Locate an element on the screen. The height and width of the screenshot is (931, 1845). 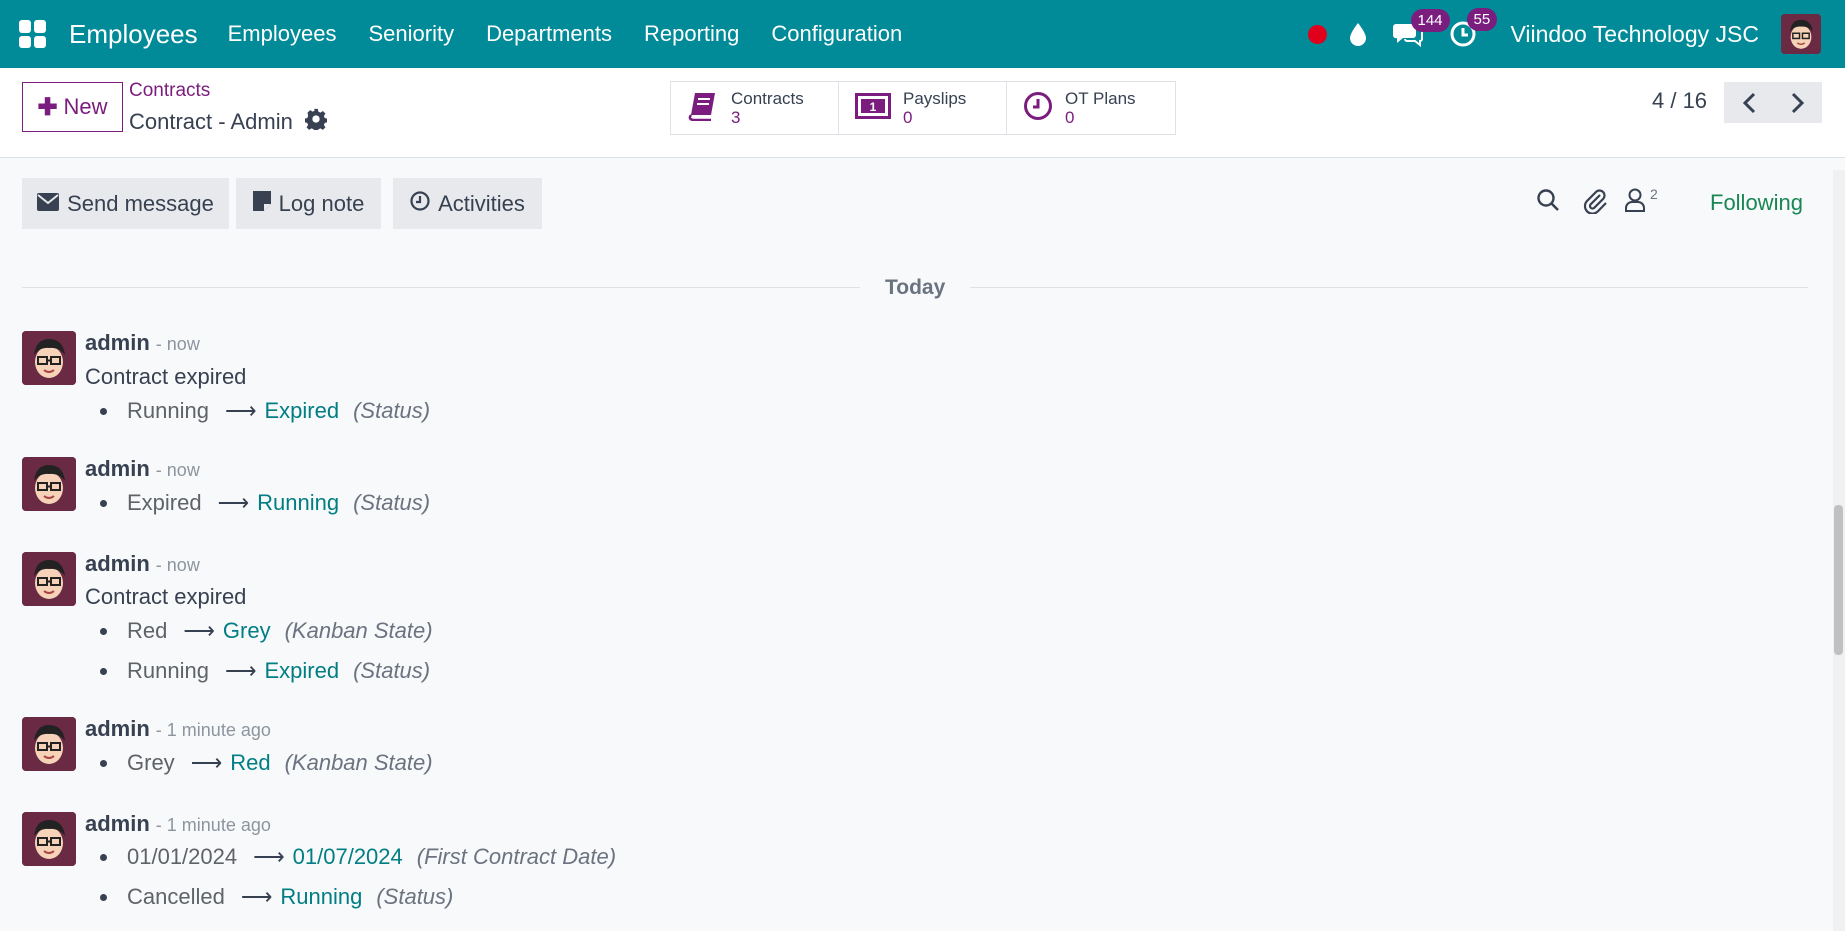
messages-badge: 144 is located at coordinates (1430, 20).